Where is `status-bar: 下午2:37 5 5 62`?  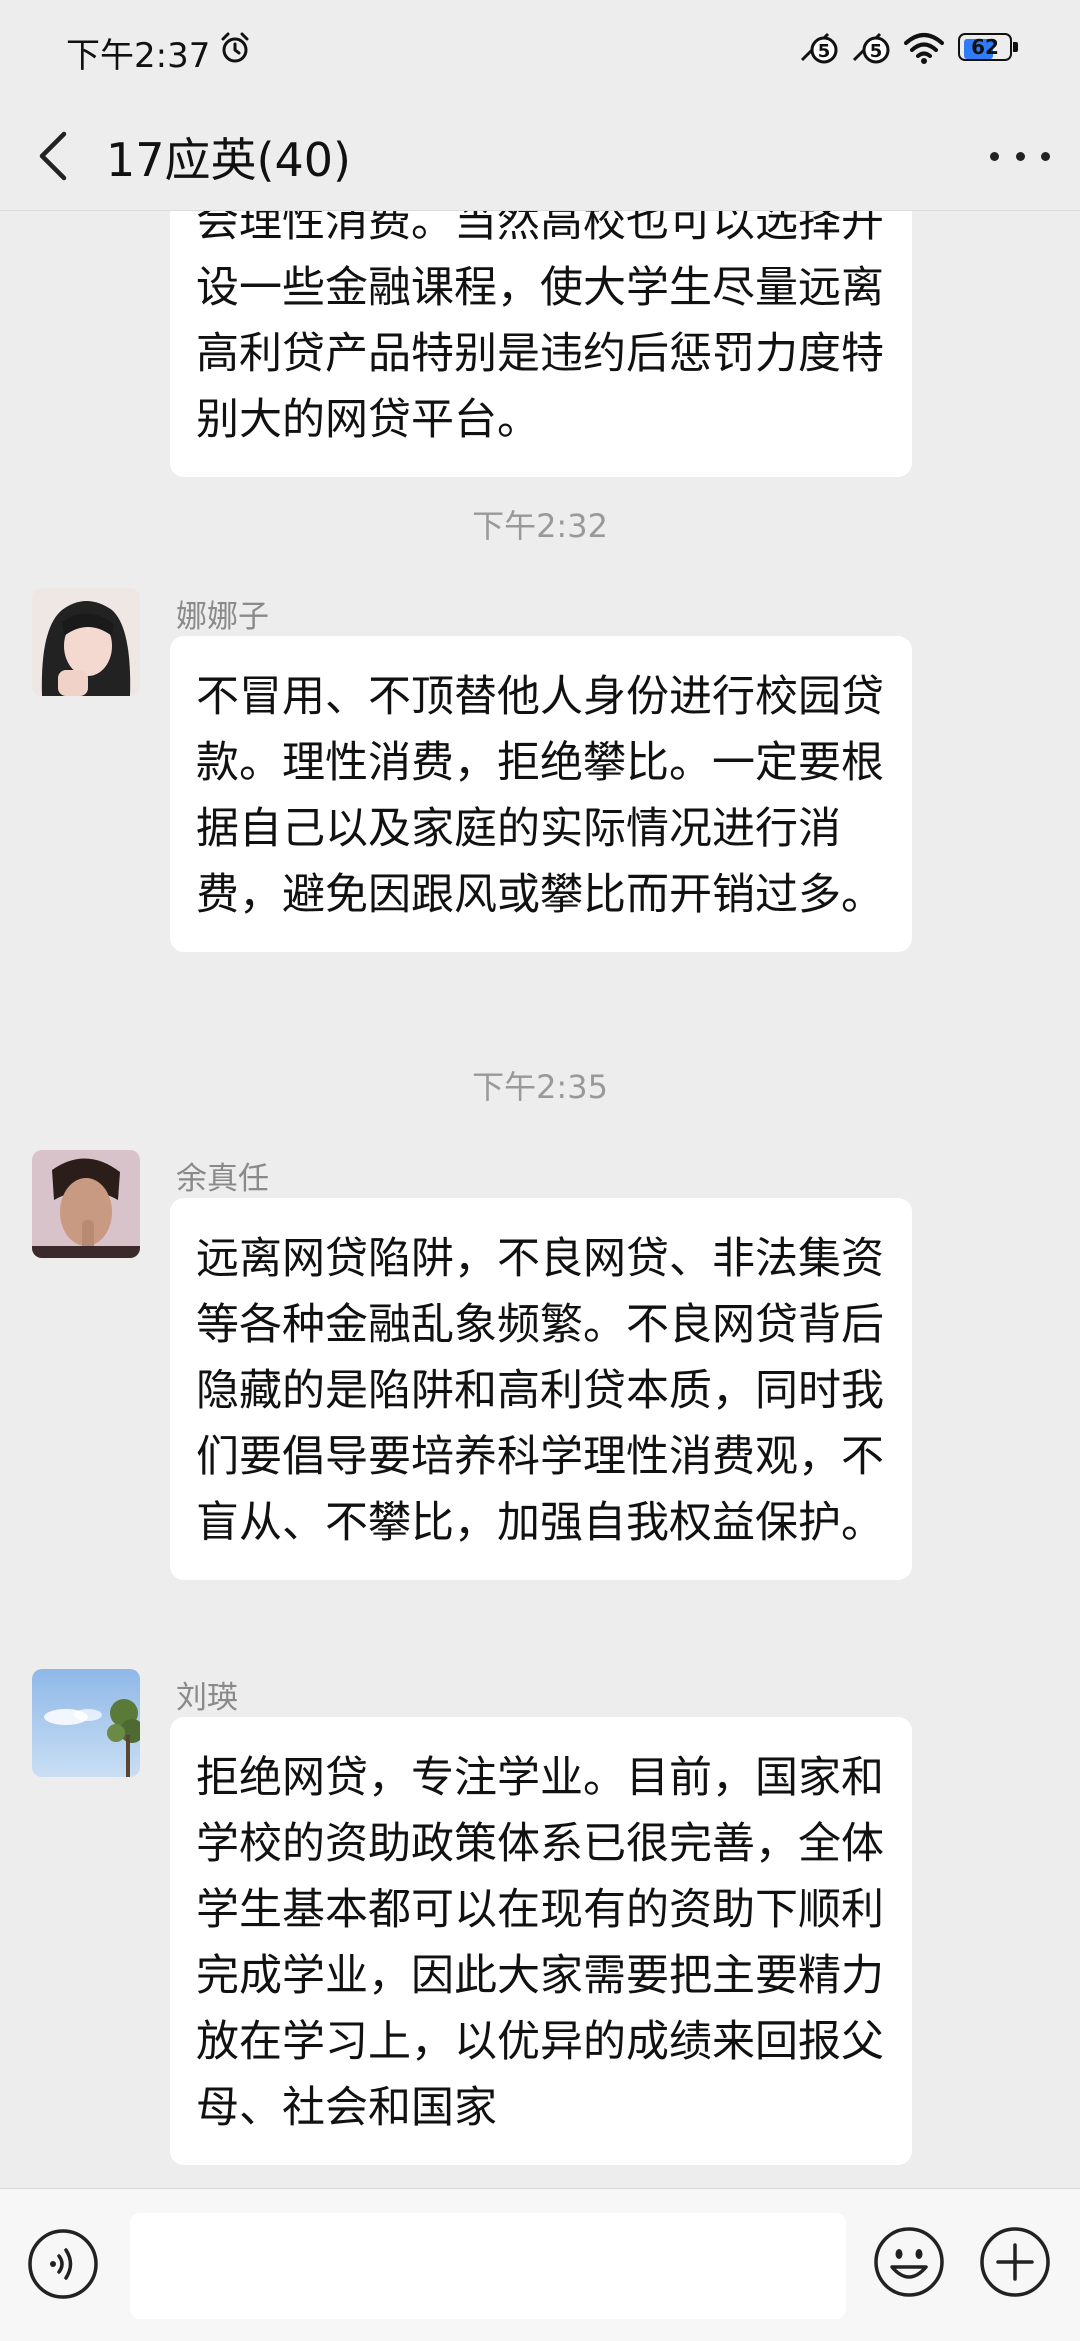
status-bar: 下午2:37 5 5 62 is located at coordinates (540, 50).